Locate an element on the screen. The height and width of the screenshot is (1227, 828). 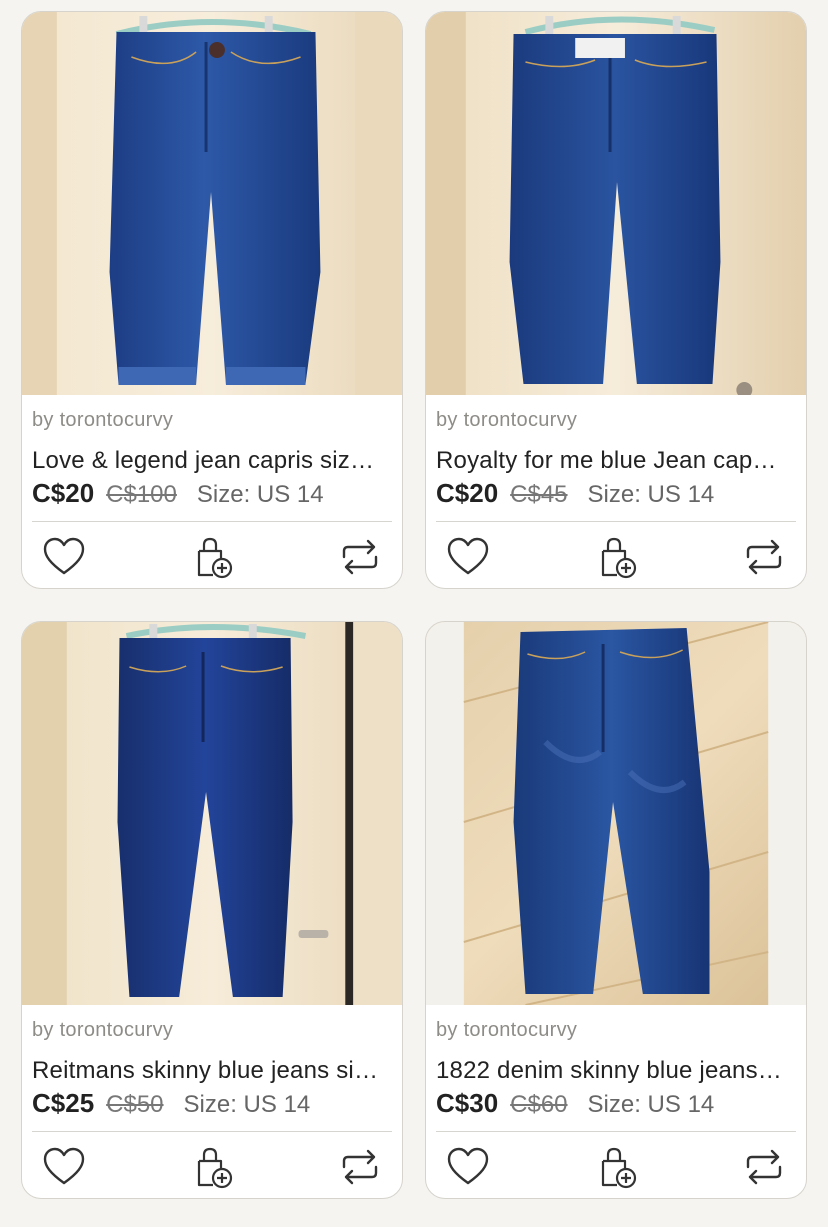
price-row: C$30 C$60 Size: US 14 is located at coordinates (575, 1103).